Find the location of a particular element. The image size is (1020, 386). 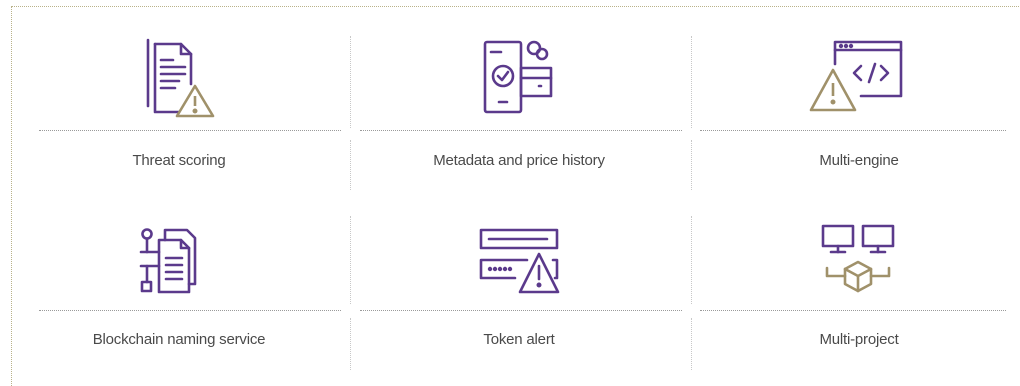

threat-scoring-icon is located at coordinates (180, 78).